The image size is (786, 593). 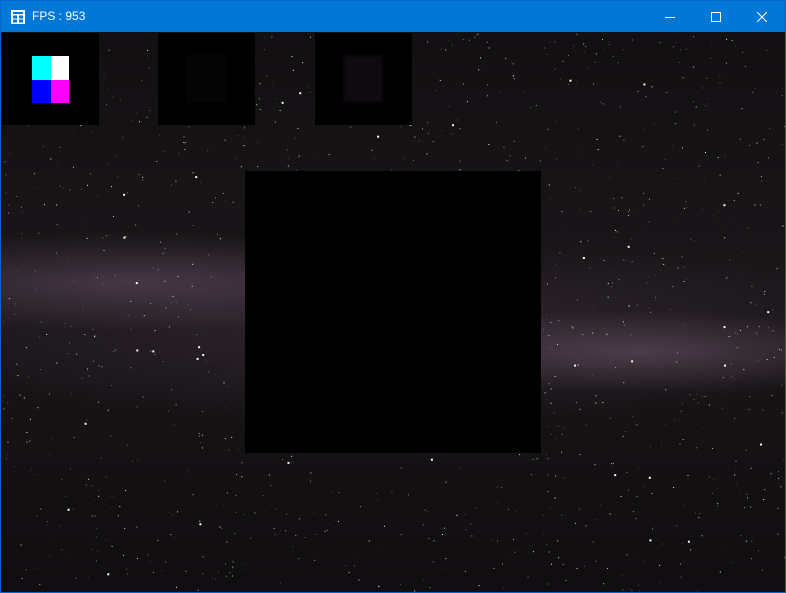 I want to click on close-button, so click(x=762, y=16).